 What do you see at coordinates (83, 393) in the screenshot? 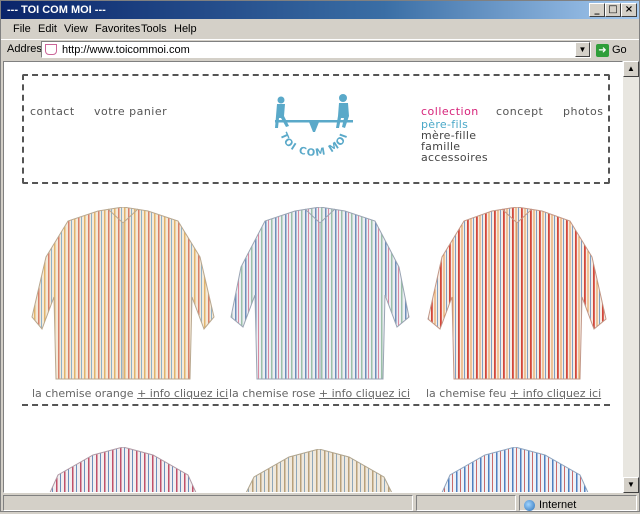
I see `product-name: la chemise orange` at bounding box center [83, 393].